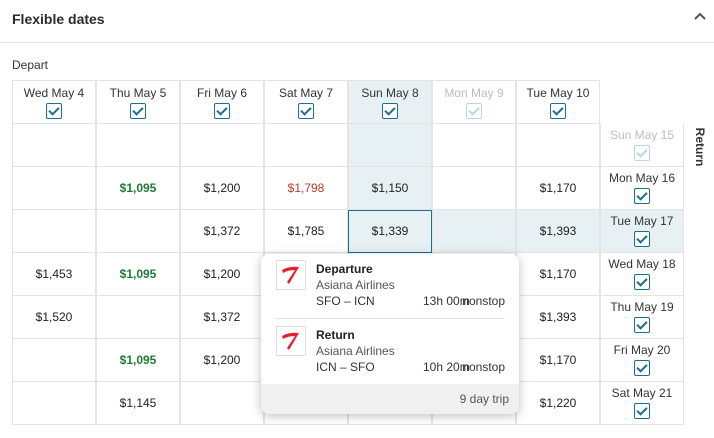  What do you see at coordinates (484, 399) in the screenshot?
I see `trip-length: 9 day trip` at bounding box center [484, 399].